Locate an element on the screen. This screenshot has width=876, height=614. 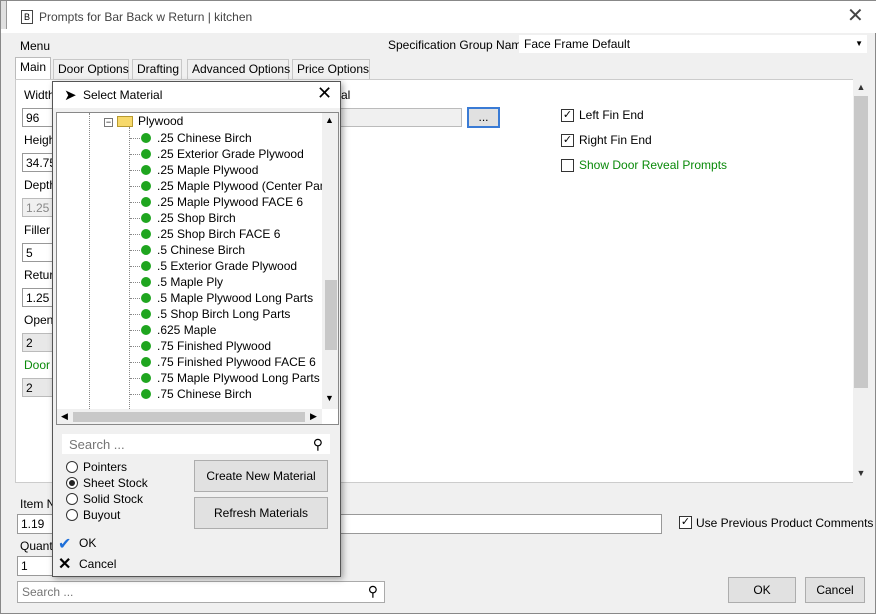
material-item-label: .75 Chinese Birch is located at coordinates (204, 394).